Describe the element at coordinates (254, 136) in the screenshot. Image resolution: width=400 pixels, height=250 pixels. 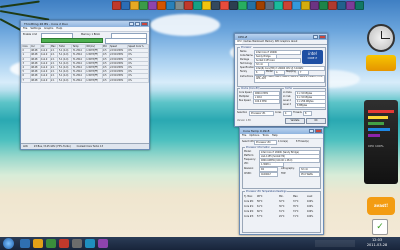
I see `menu-item: Options` at that location.